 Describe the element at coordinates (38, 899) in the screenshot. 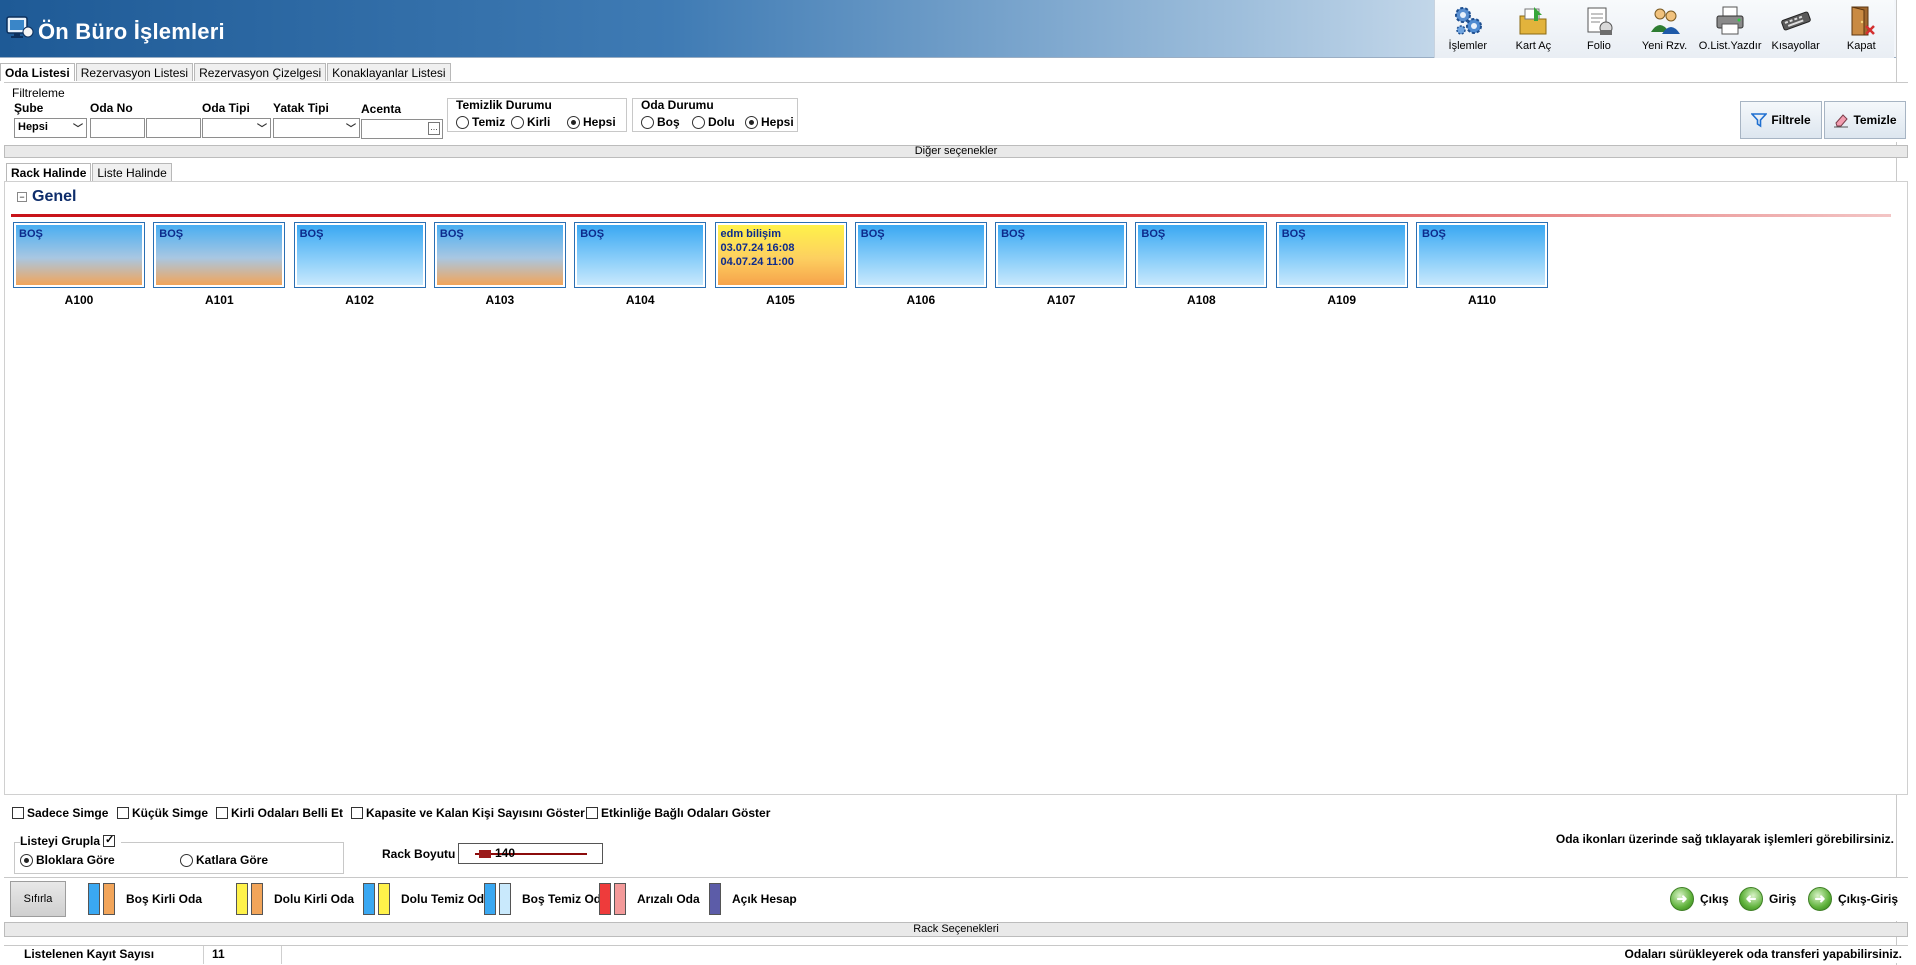

I see `sifirla-button: Sıfırla` at that location.